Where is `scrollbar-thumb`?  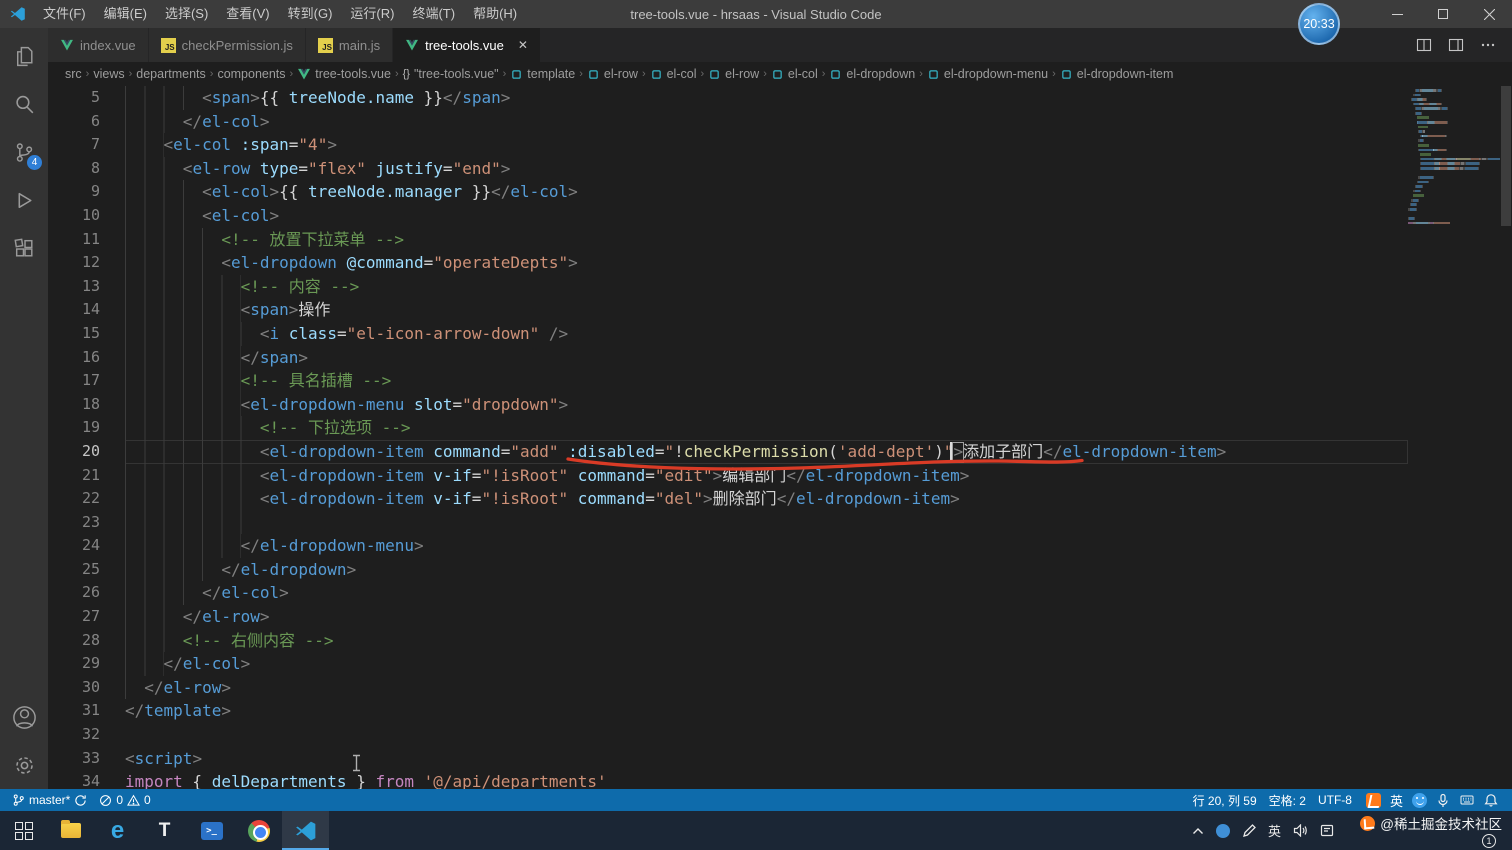
scrollbar-thumb is located at coordinates (1506, 156).